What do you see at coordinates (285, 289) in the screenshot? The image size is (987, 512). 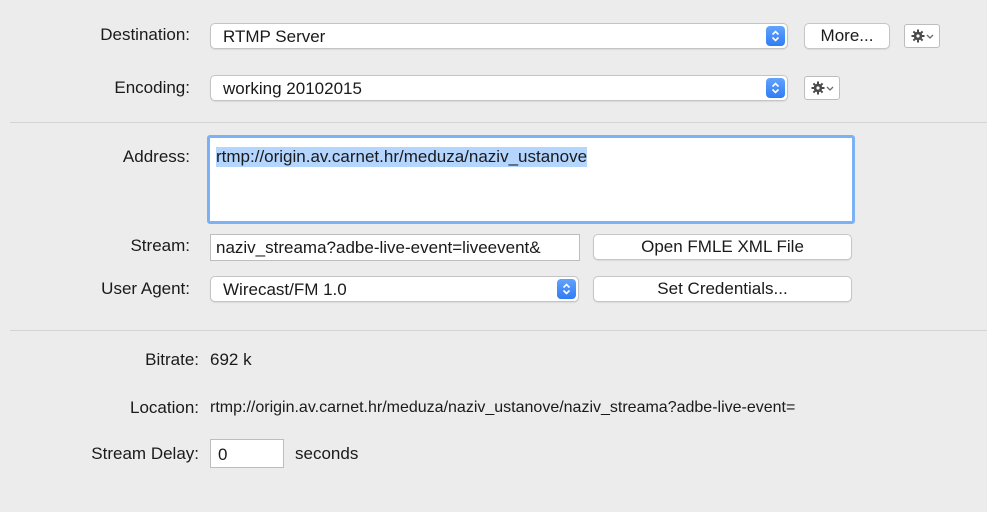 I see `user-agent-select-value: Wirecast/FM 1.0` at bounding box center [285, 289].